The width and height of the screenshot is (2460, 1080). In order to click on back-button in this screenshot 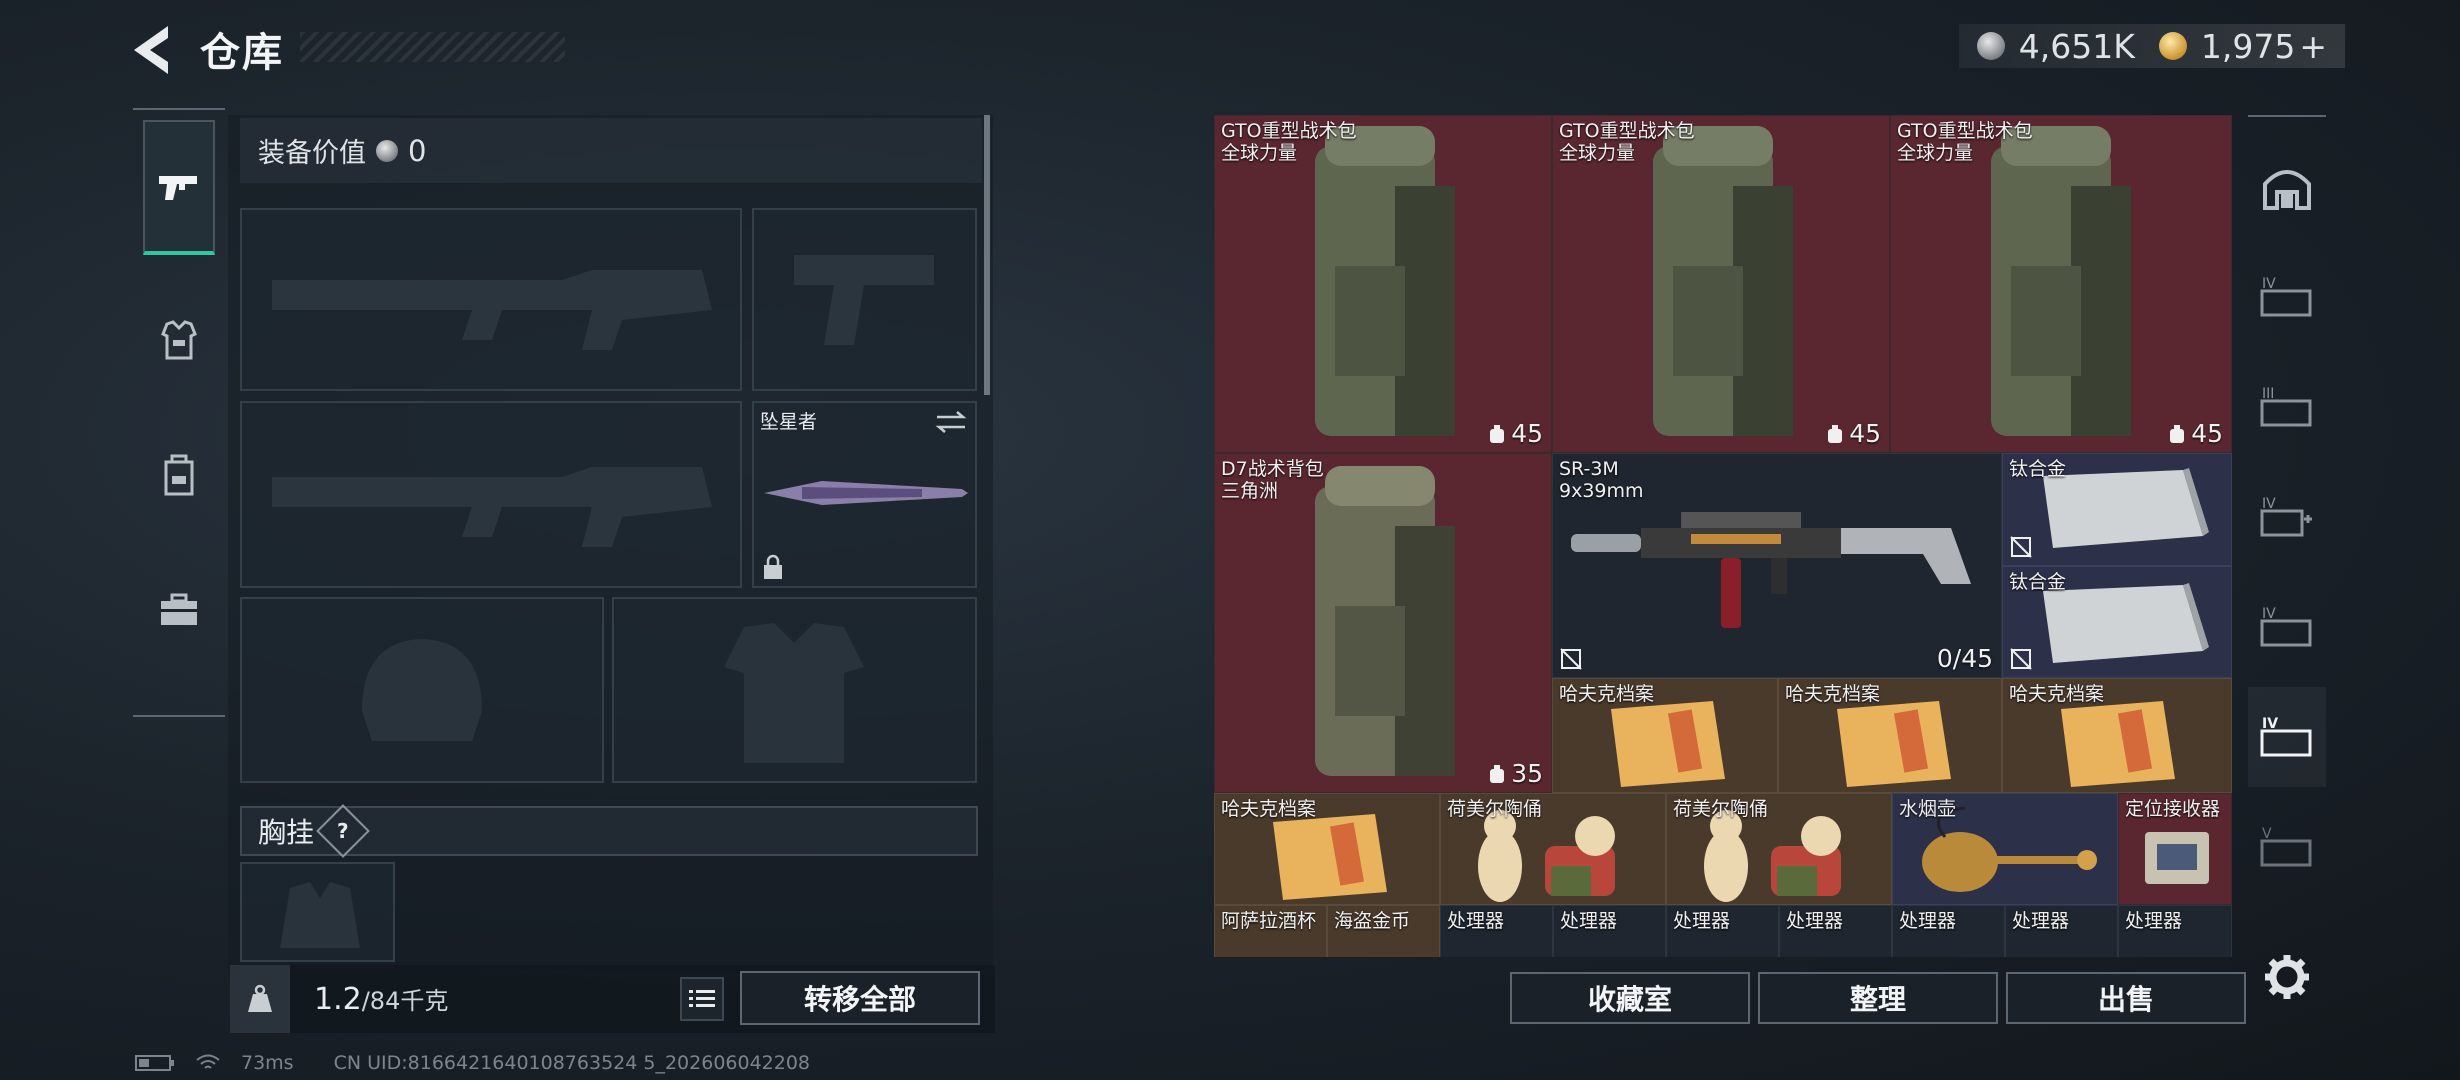, I will do `click(154, 50)`.